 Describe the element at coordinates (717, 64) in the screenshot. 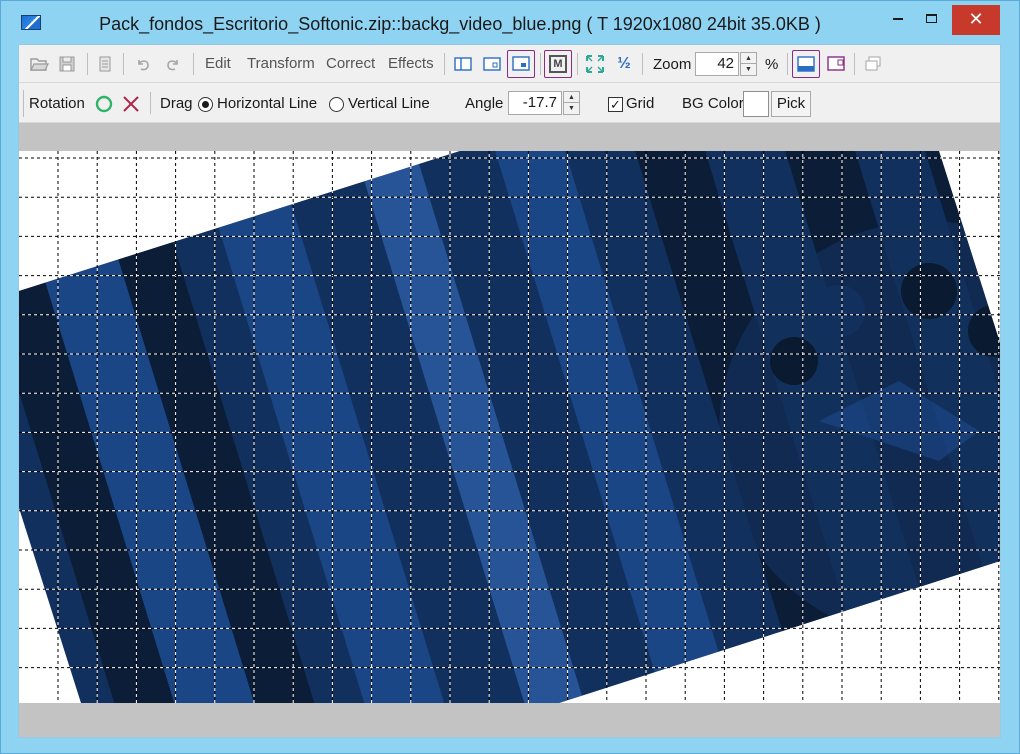

I see `zoom-input: 42` at that location.